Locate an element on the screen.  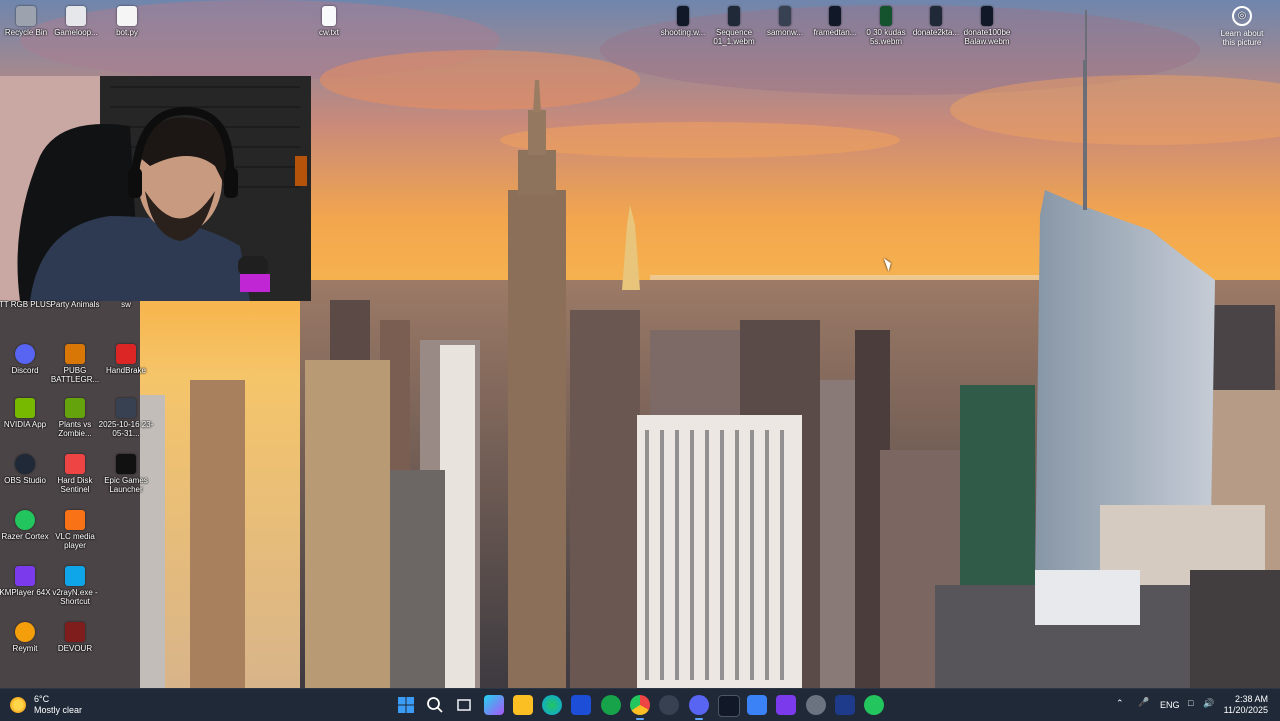
edge-button is located at coordinates (552, 705).